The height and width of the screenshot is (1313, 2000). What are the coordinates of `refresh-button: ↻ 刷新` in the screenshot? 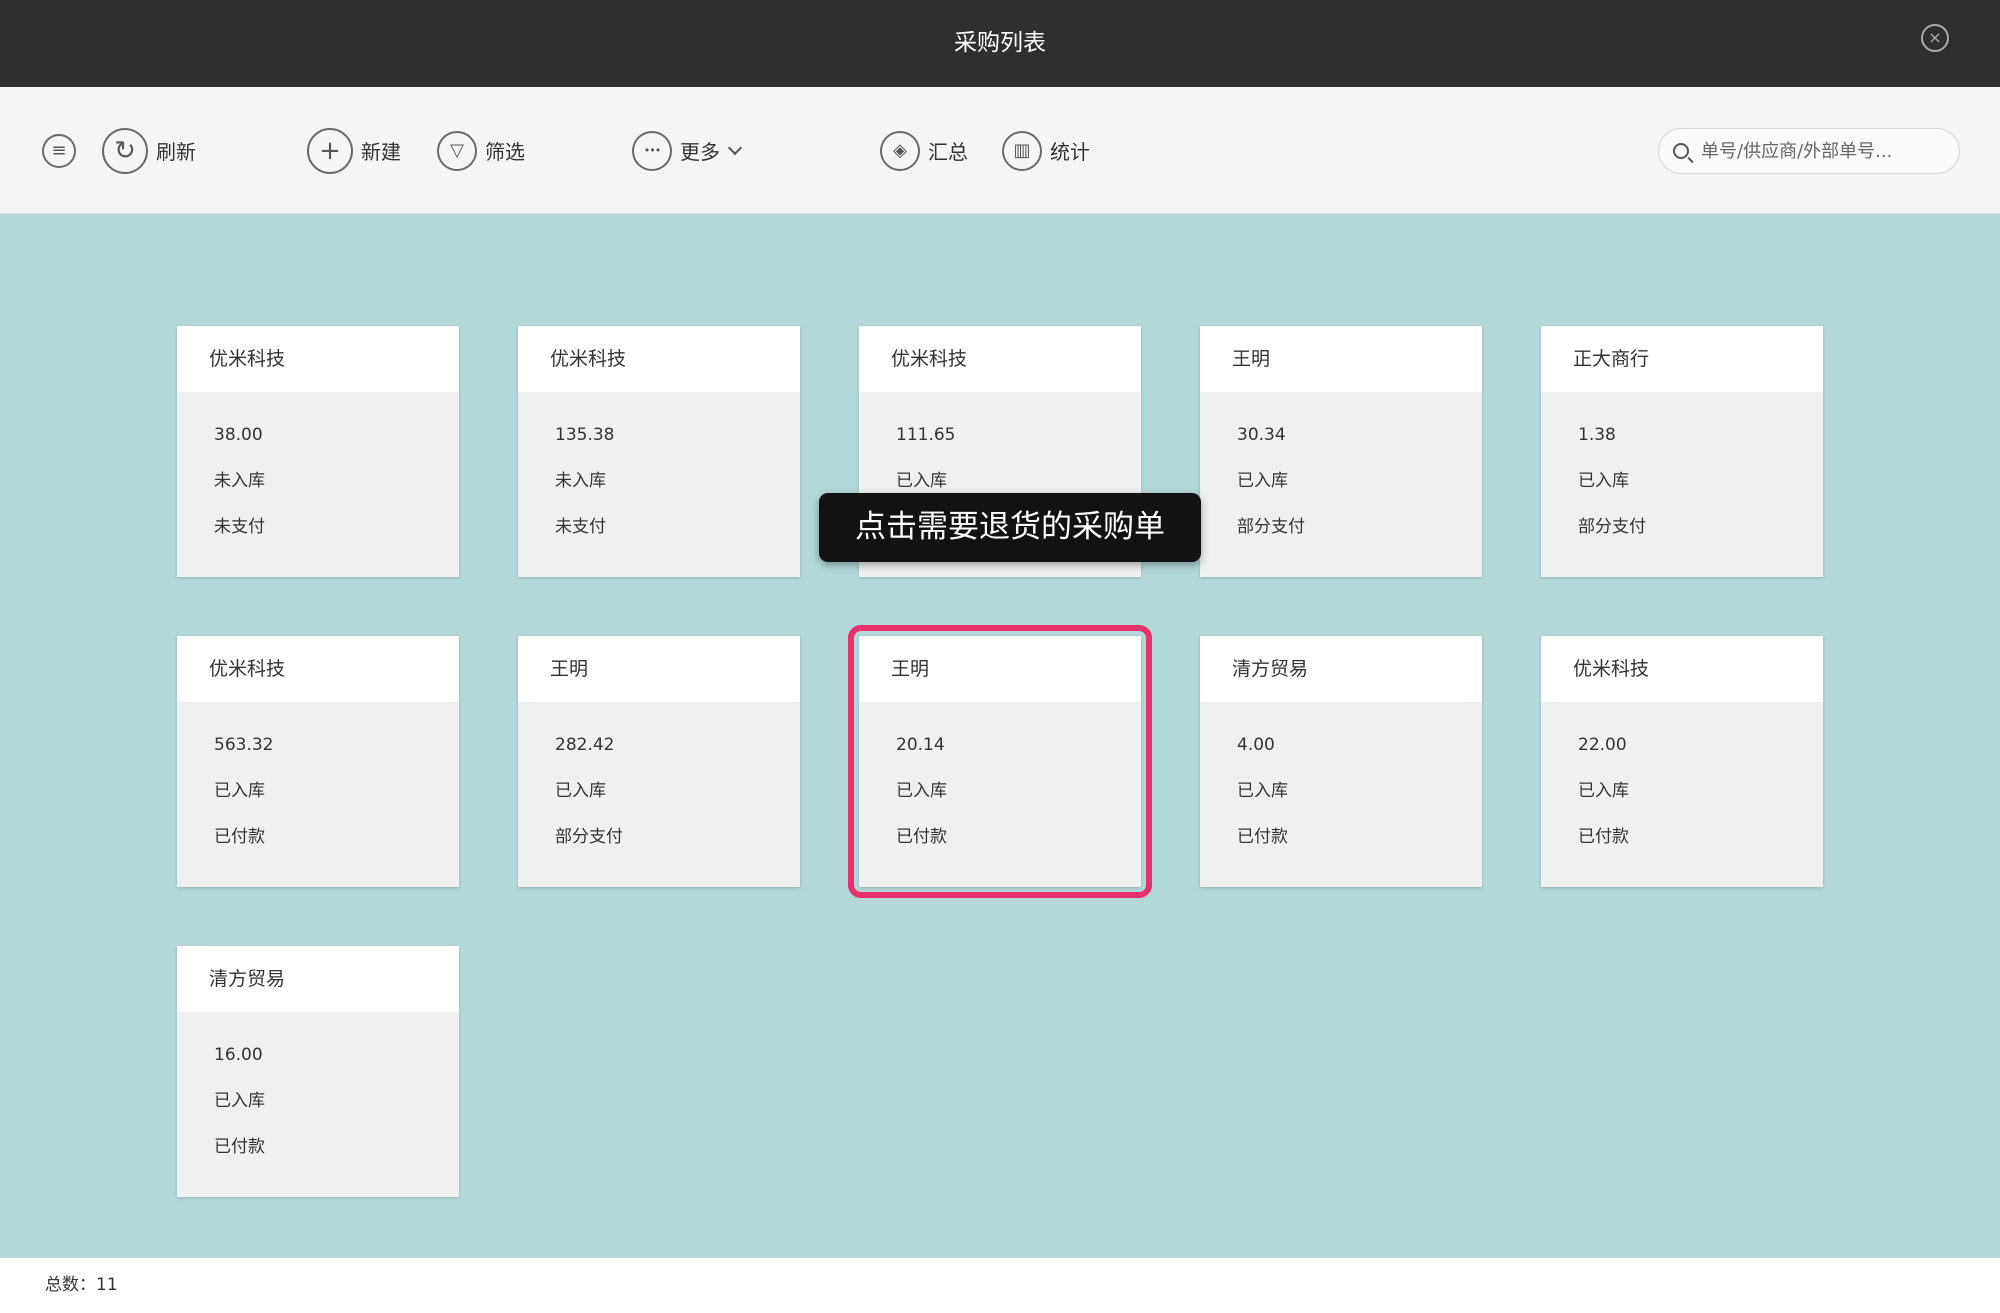 It's located at (149, 150).